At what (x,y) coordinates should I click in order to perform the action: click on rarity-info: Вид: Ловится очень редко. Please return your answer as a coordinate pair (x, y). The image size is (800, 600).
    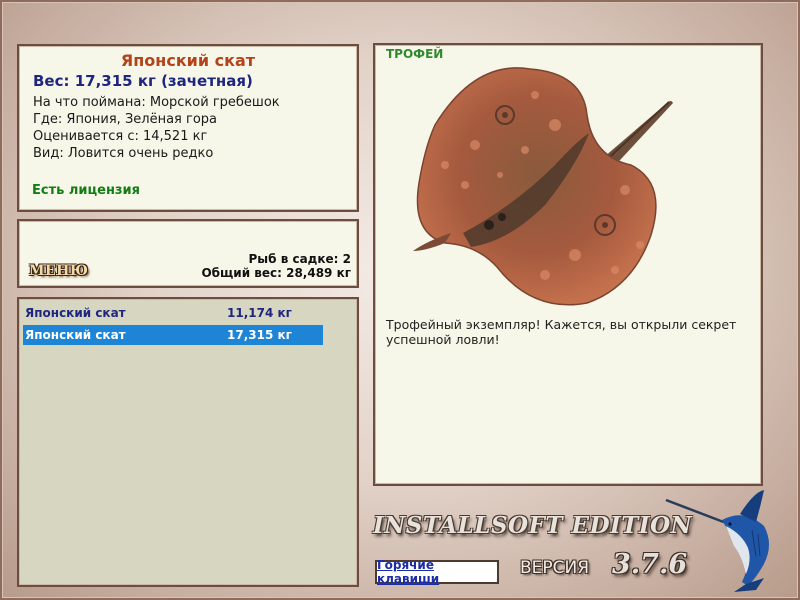
    Looking at the image, I should click on (123, 153).